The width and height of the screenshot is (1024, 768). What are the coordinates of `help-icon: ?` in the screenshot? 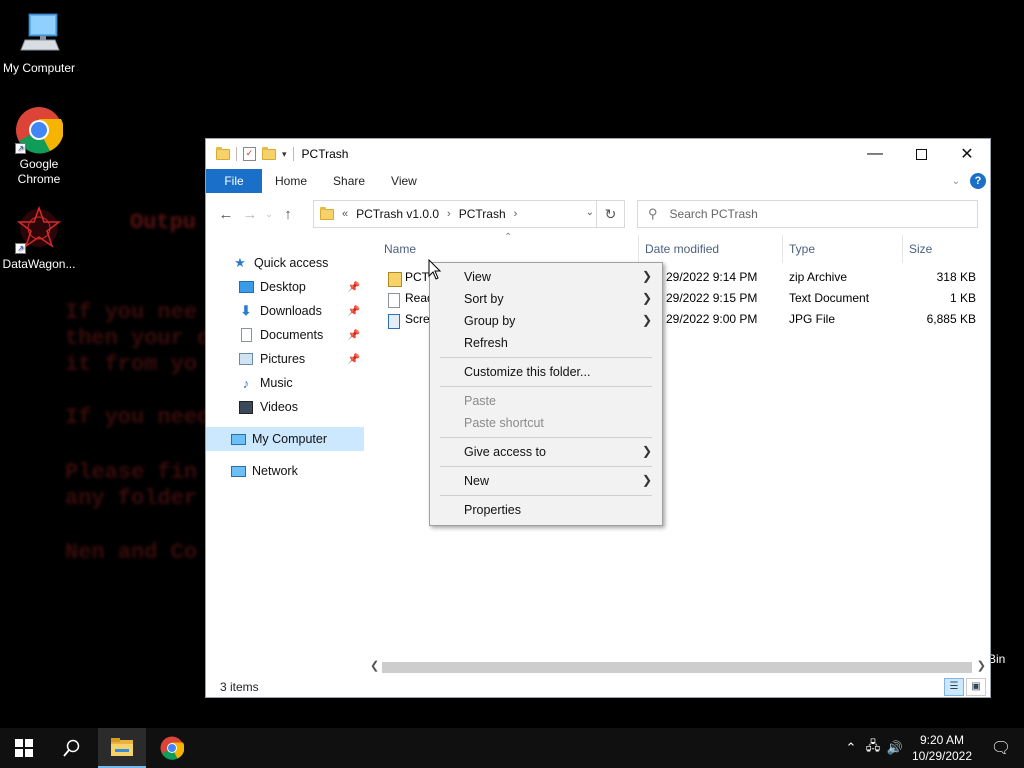 It's located at (978, 181).